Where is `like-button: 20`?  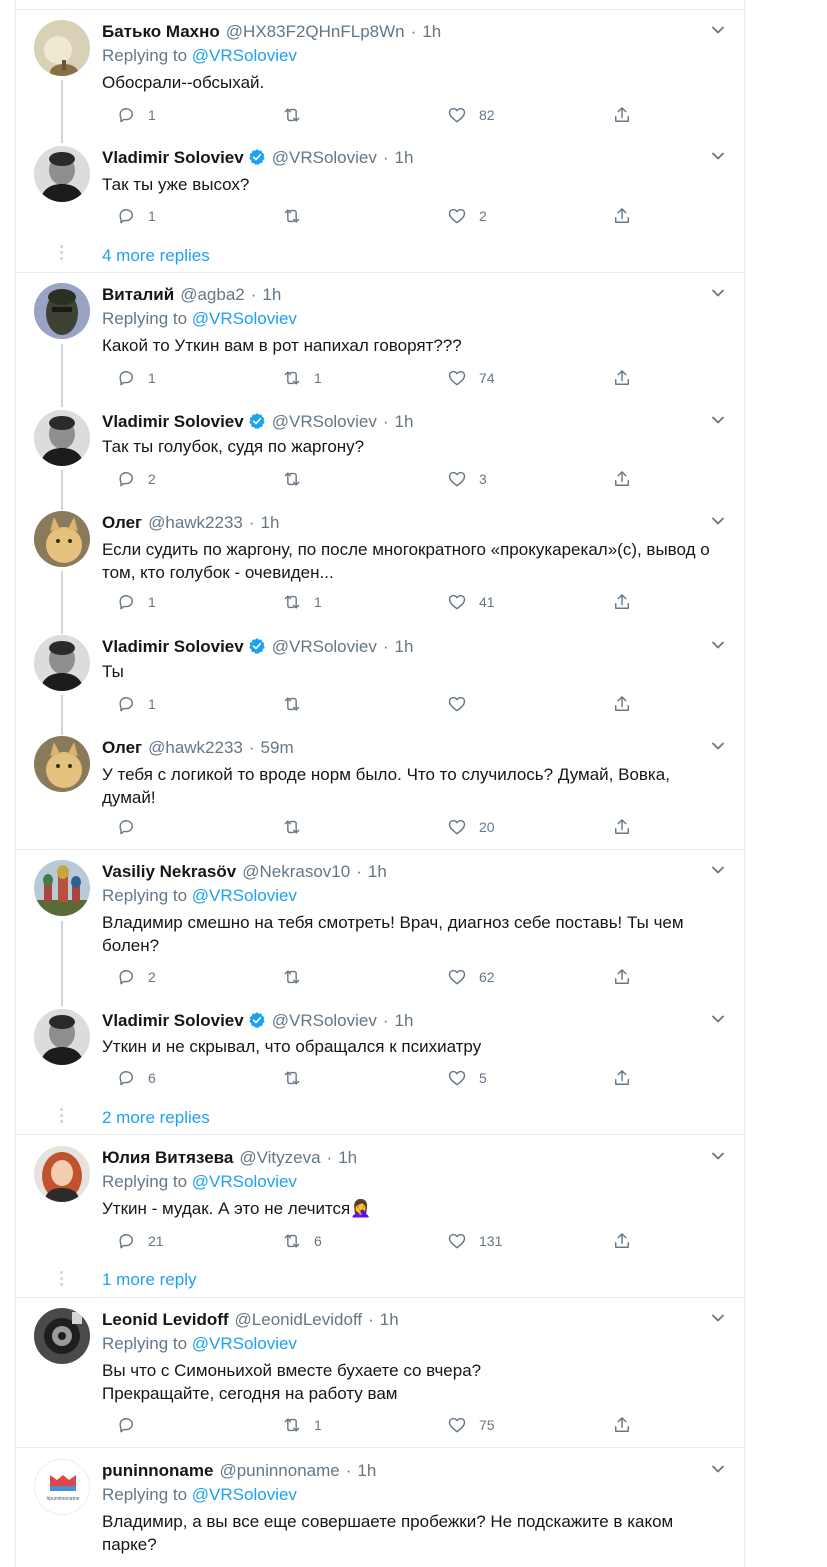 like-button: 20 is located at coordinates (471, 827).